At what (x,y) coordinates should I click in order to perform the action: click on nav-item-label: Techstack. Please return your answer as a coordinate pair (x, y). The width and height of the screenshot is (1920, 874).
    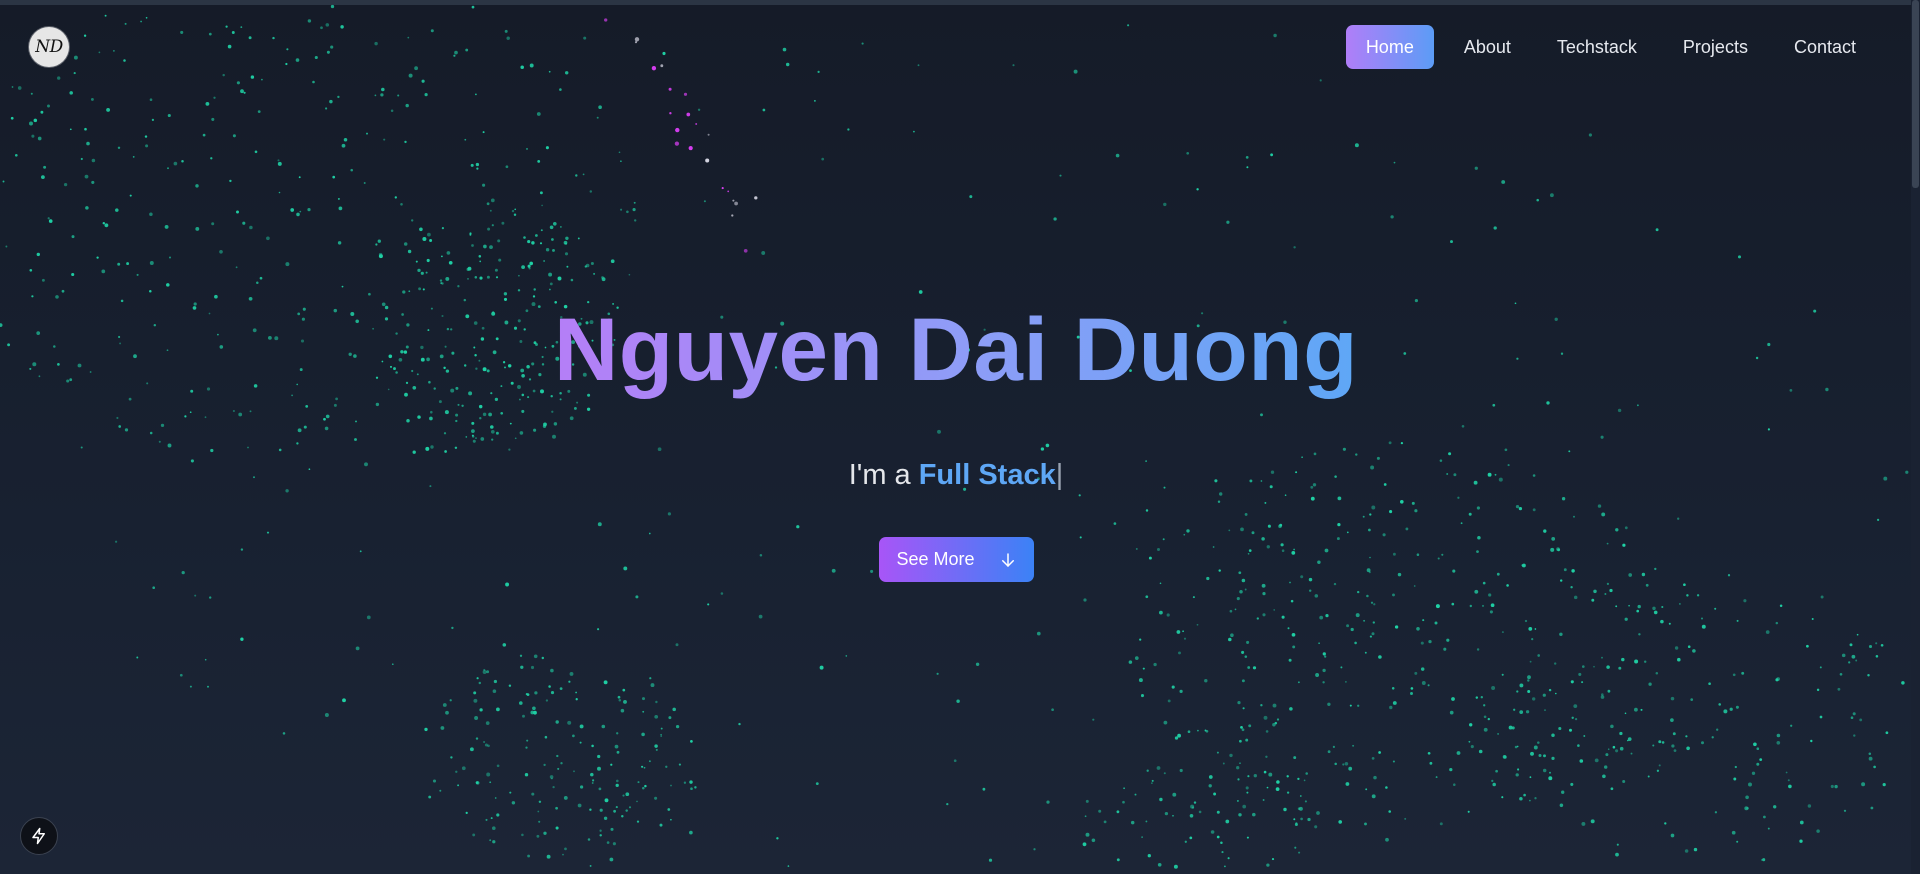
    Looking at the image, I should click on (1596, 46).